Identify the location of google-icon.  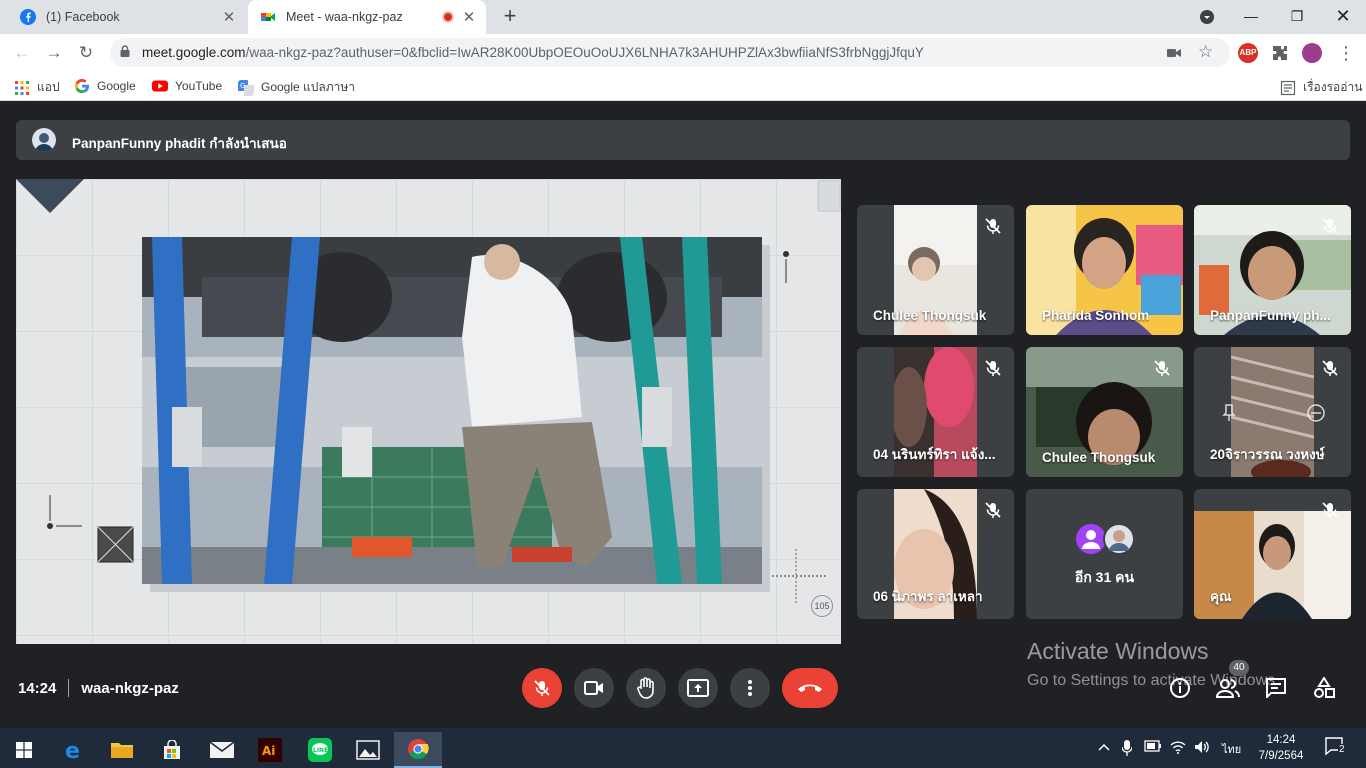
(81, 86).